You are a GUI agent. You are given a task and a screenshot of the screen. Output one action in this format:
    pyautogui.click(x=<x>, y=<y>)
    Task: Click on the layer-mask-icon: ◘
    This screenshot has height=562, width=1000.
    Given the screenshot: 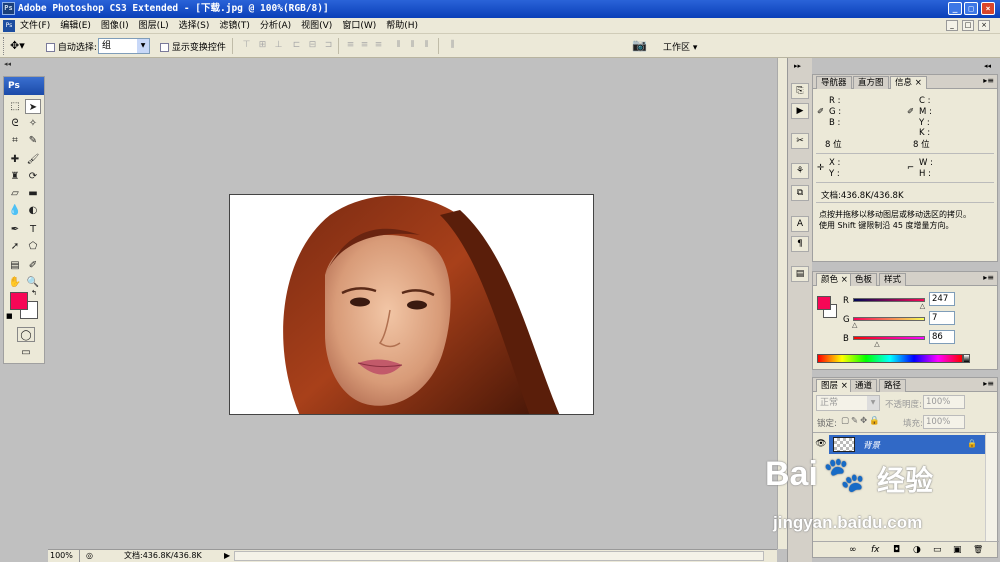 What is the action you would take?
    pyautogui.click(x=896, y=550)
    